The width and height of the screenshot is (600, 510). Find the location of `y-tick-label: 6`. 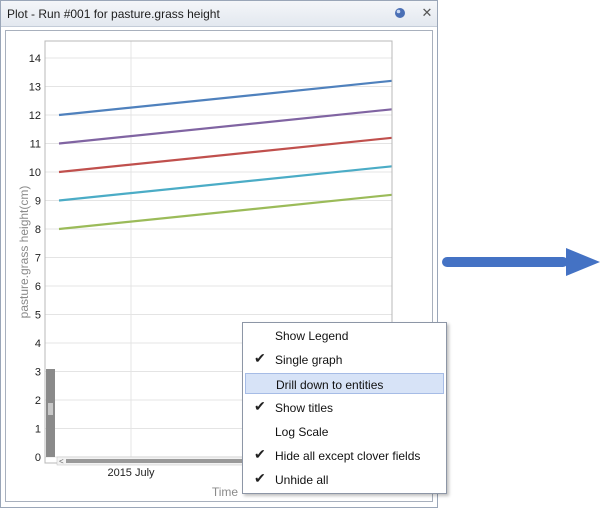

y-tick-label: 6 is located at coordinates (38, 287).